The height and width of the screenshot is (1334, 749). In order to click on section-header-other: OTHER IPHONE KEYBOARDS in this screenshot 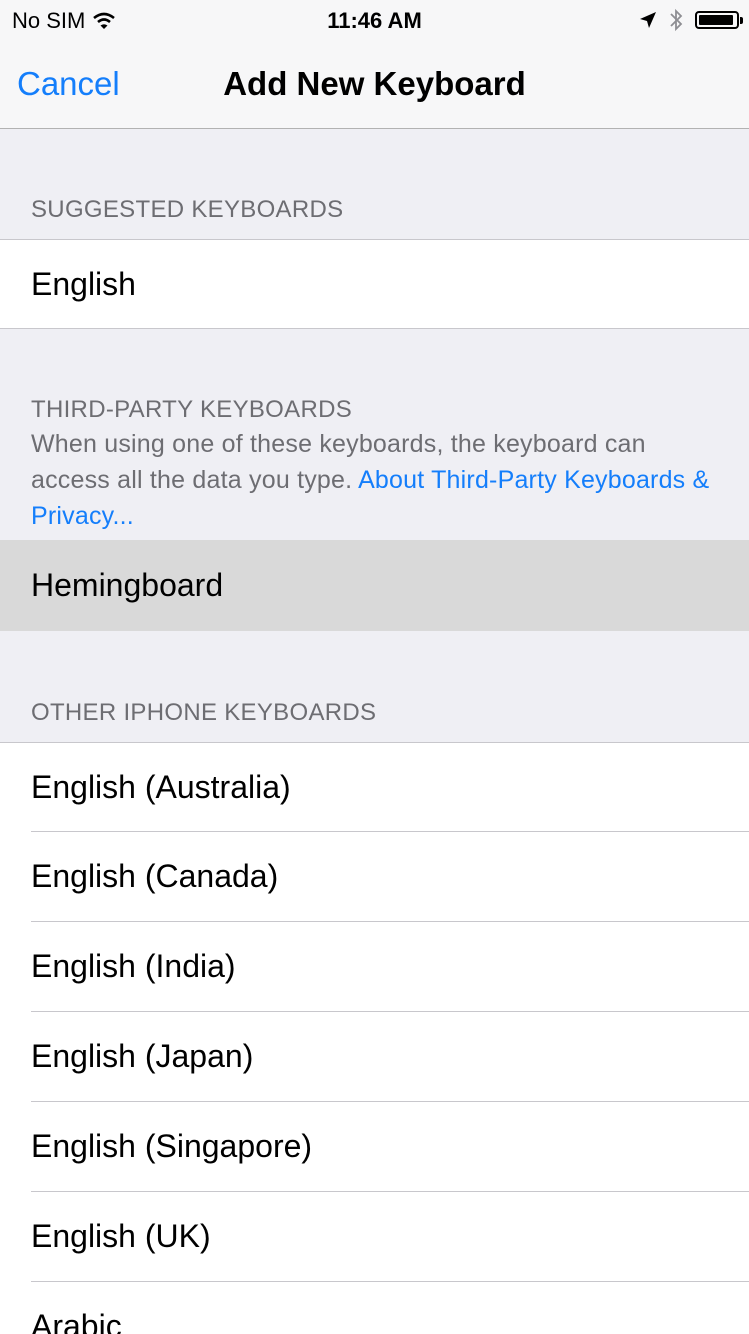, I will do `click(204, 712)`.